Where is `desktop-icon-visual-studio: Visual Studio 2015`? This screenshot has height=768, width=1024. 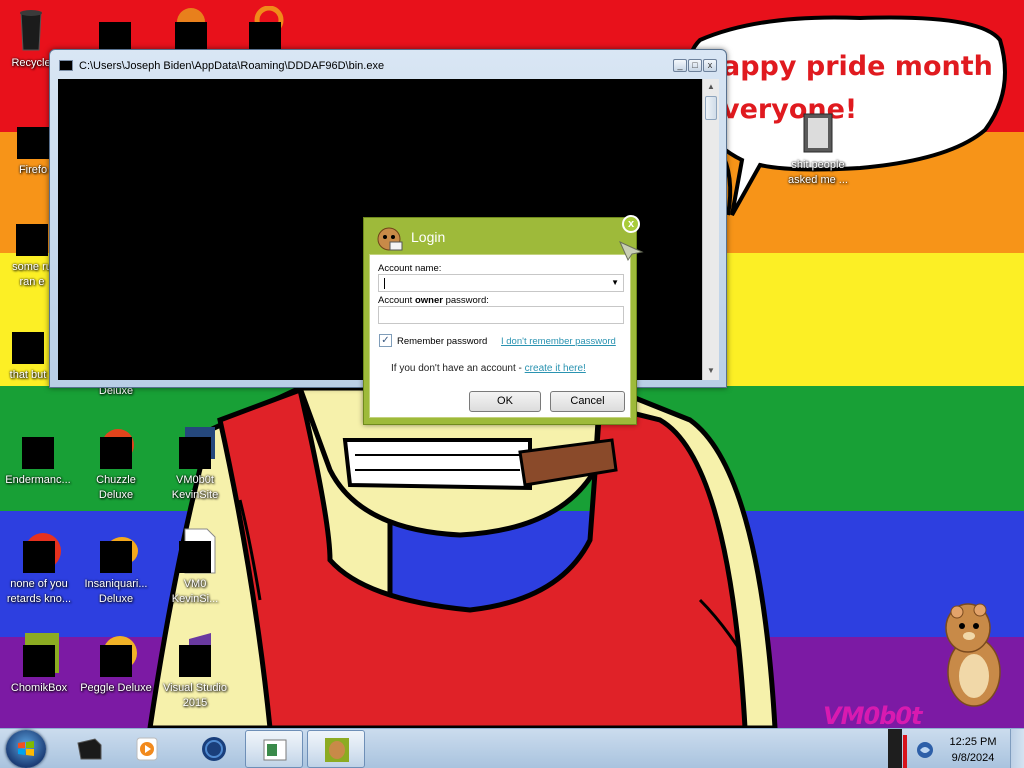 desktop-icon-visual-studio: Visual Studio 2015 is located at coordinates (195, 671).